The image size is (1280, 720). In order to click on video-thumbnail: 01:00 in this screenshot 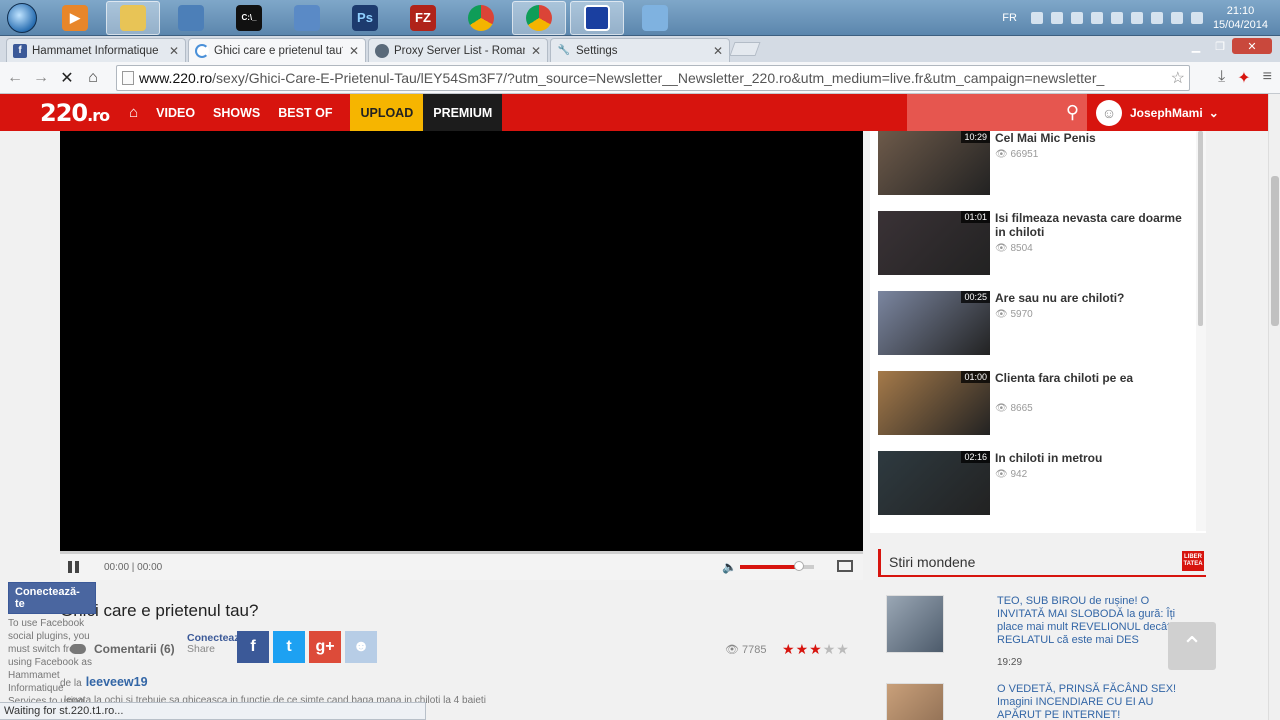, I will do `click(934, 403)`.